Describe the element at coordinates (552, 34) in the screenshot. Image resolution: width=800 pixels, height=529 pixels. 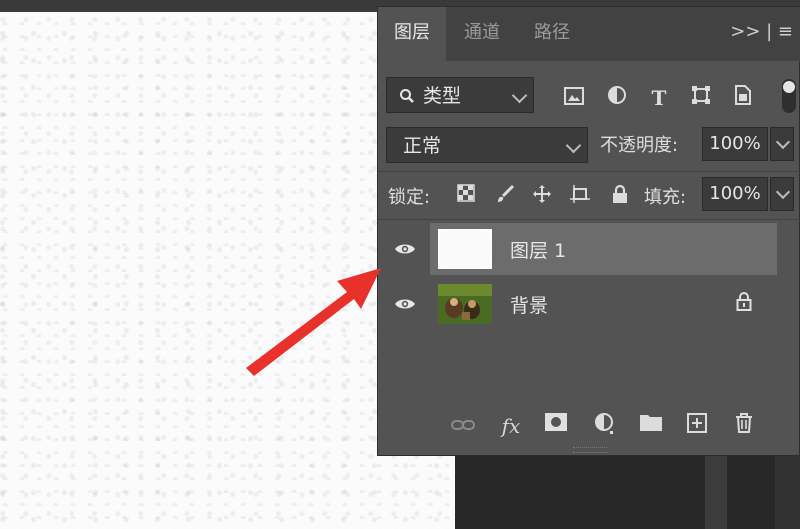
I see `tab-paths: 路径` at that location.